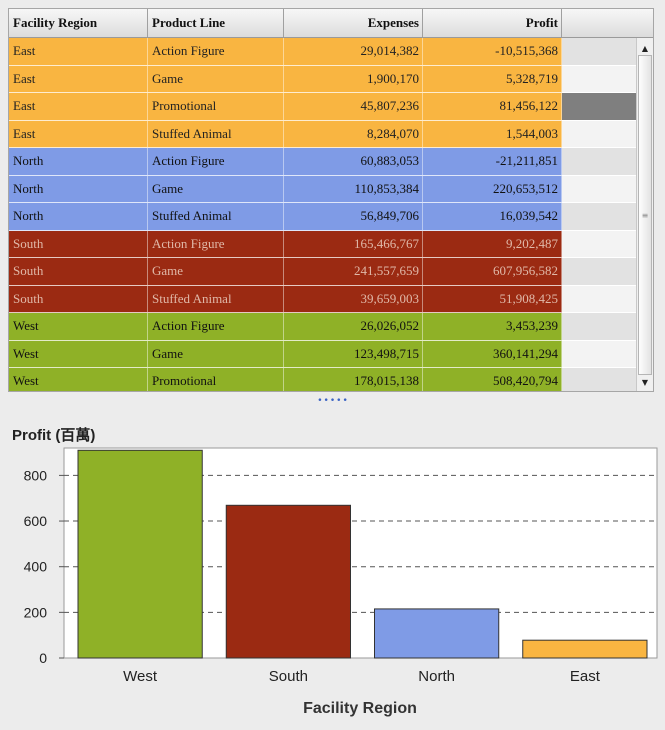  I want to click on cell-expenses: 178,015,138, so click(353, 379).